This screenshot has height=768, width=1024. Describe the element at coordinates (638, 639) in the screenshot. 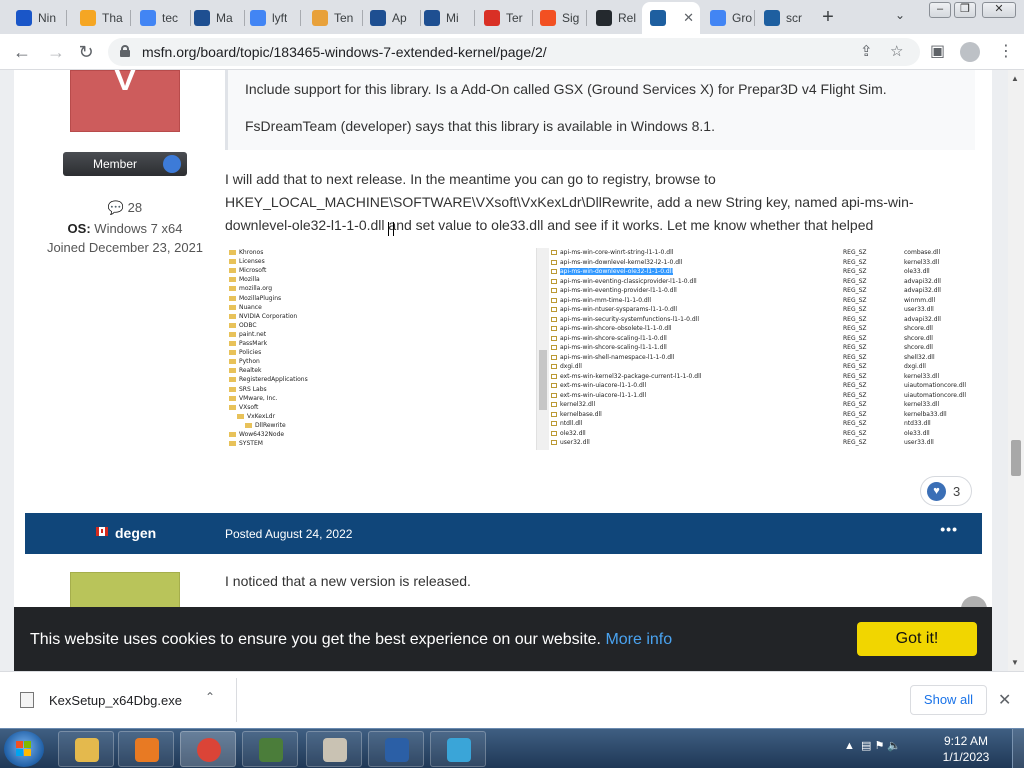

I see `more-info-link: More info` at that location.